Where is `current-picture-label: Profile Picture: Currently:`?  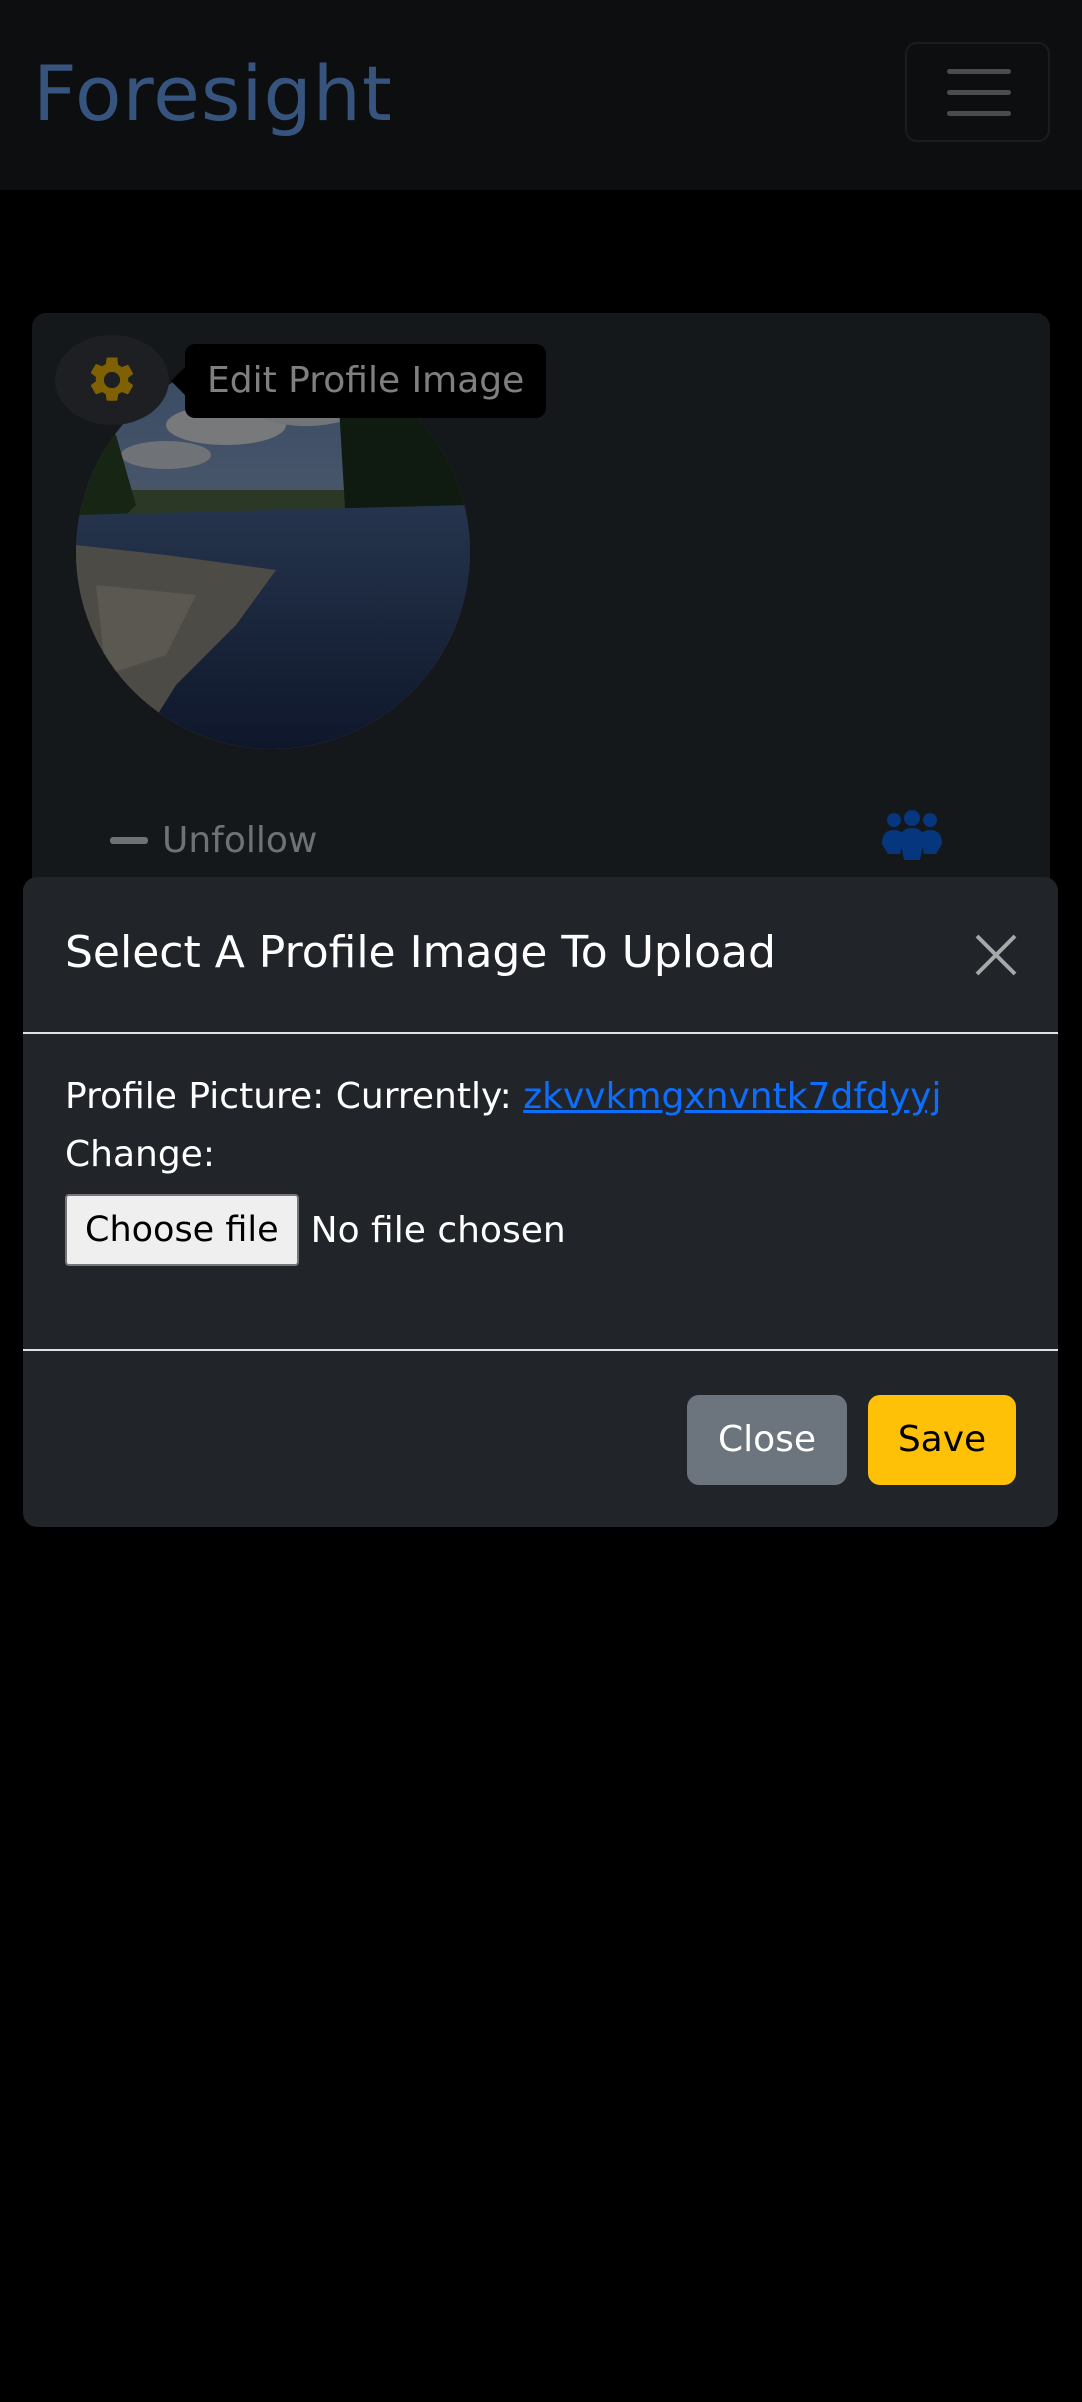
current-picture-label: Profile Picture: Currently: is located at coordinates (294, 1096).